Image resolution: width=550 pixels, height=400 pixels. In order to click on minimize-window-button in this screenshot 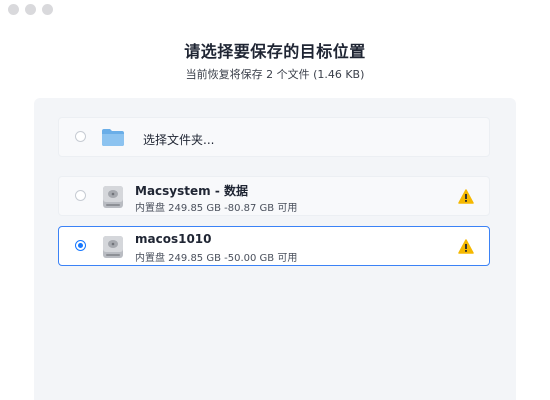, I will do `click(30, 9)`.